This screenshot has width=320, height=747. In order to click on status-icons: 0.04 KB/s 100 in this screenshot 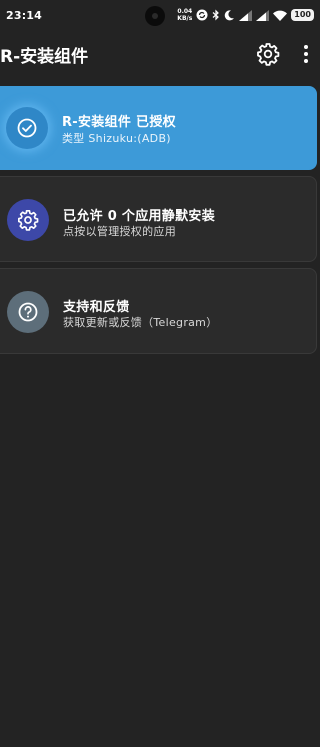, I will do `click(245, 15)`.